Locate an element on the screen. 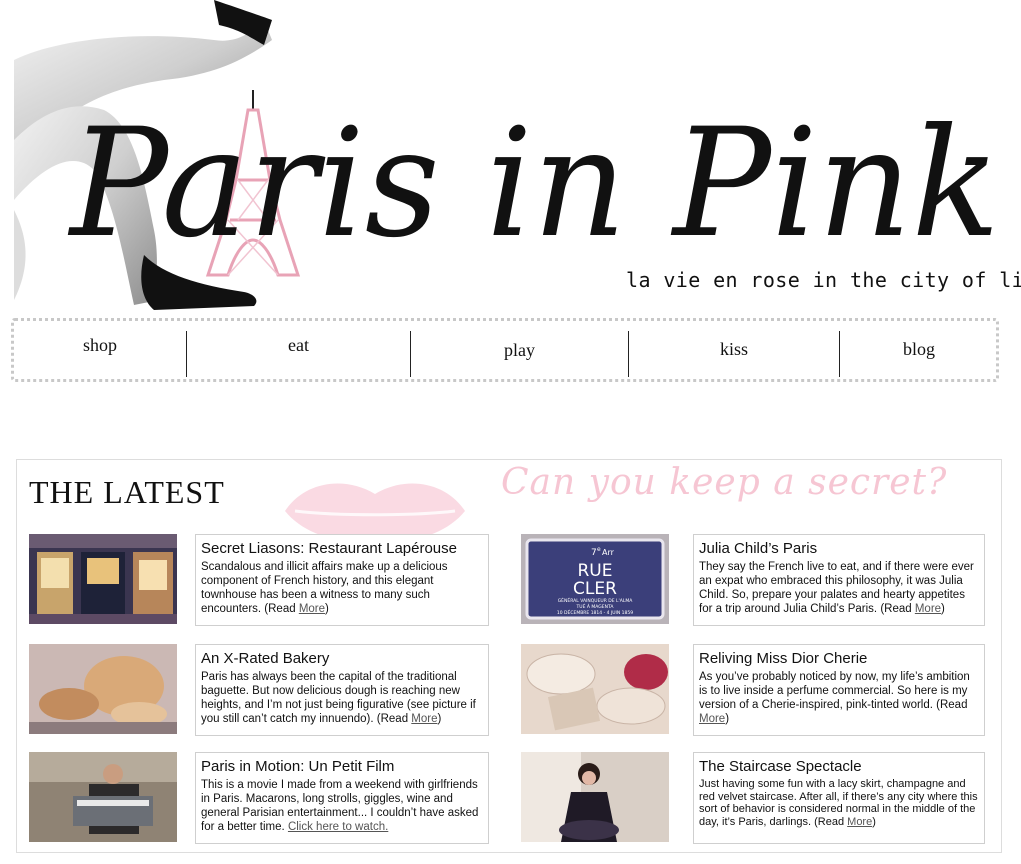 This screenshot has height=864, width=1021. section-title: THE LATEST is located at coordinates (127, 492).